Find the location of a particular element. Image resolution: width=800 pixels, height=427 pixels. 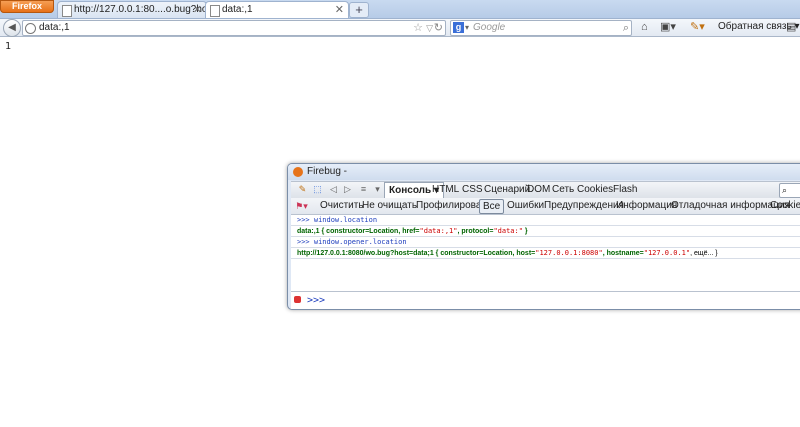

search-icon: ⌕ is located at coordinates (626, 28).